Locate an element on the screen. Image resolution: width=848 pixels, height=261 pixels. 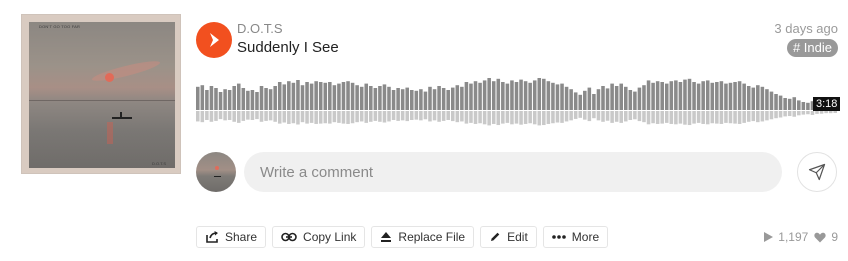
copy-link-button: Copy Link is located at coordinates (319, 237).